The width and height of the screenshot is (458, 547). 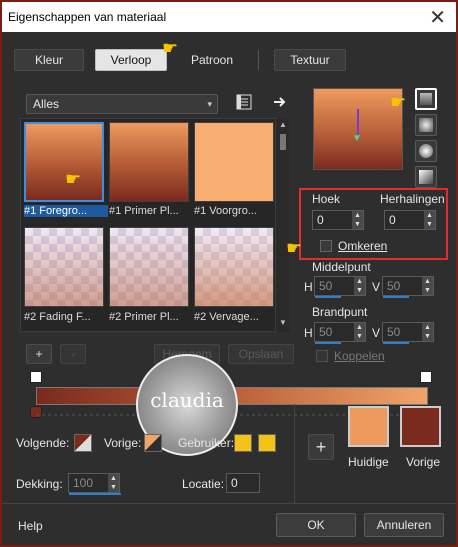 I want to click on vorige-label: Vorige, so click(x=423, y=462).